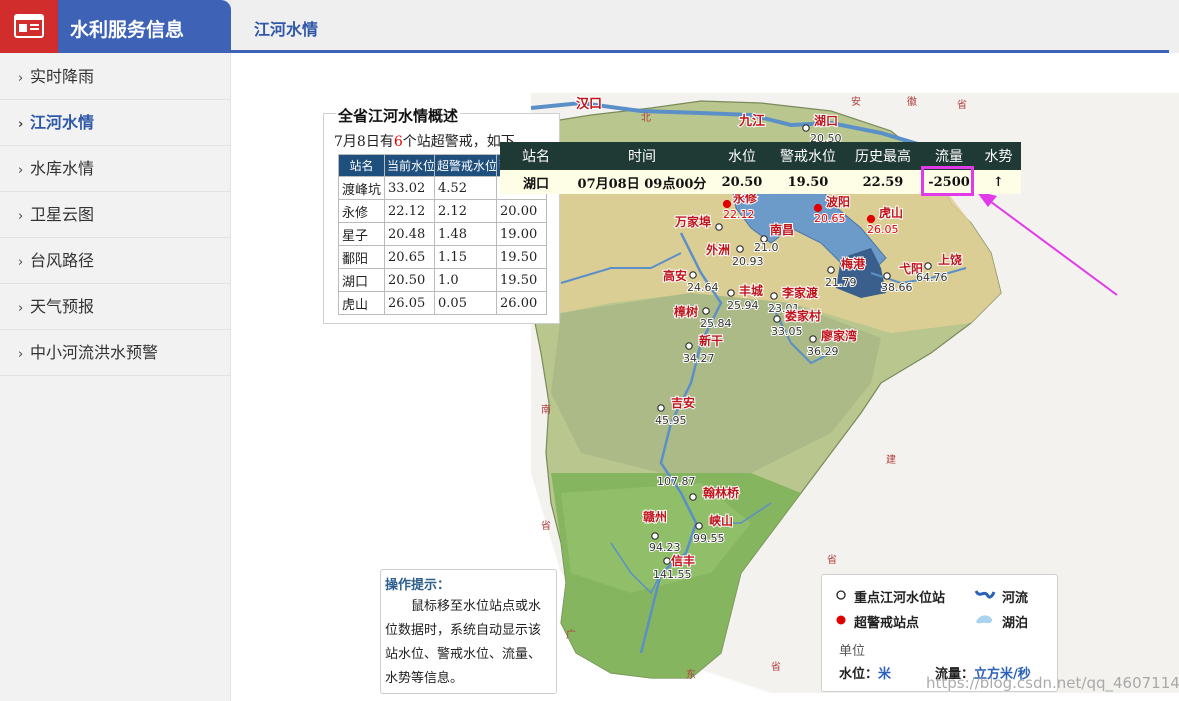  What do you see at coordinates (410, 303) in the screenshot?
I see `table-cell: 26.05` at bounding box center [410, 303].